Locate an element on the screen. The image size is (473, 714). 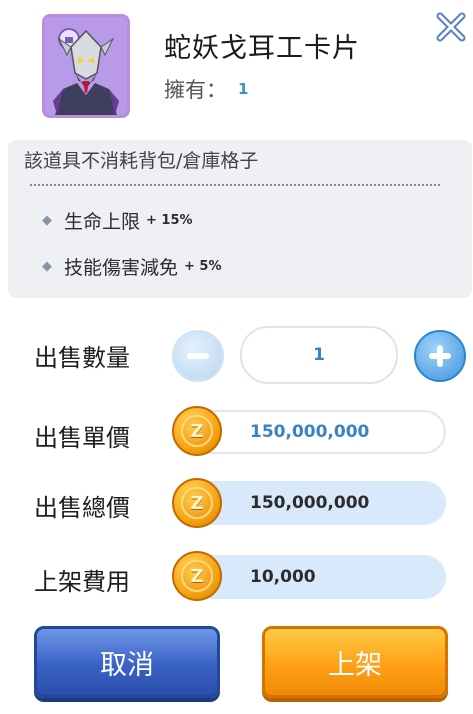
close-icon is located at coordinates (451, 27).